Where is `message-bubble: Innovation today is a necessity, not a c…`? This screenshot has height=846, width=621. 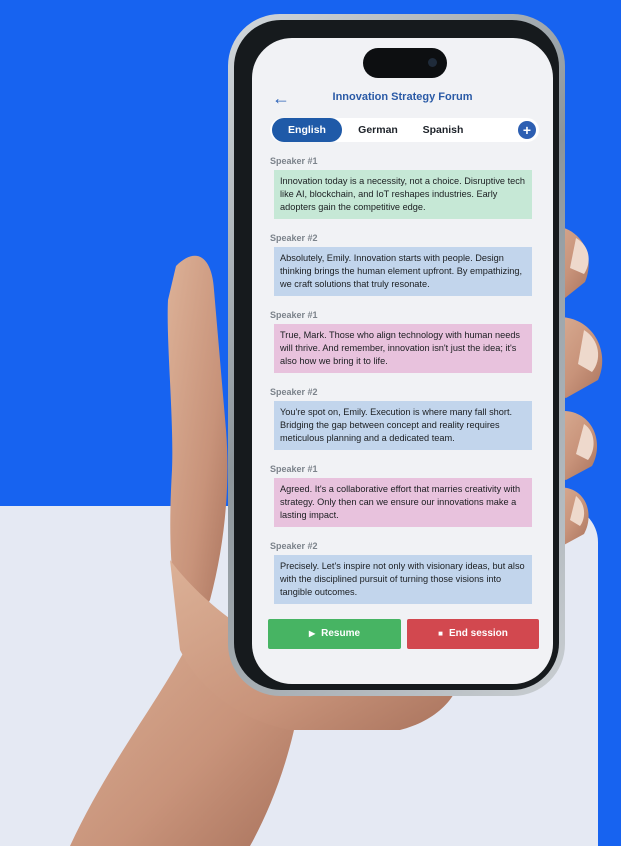
message-bubble: Innovation today is a necessity, not a c… is located at coordinates (403, 194).